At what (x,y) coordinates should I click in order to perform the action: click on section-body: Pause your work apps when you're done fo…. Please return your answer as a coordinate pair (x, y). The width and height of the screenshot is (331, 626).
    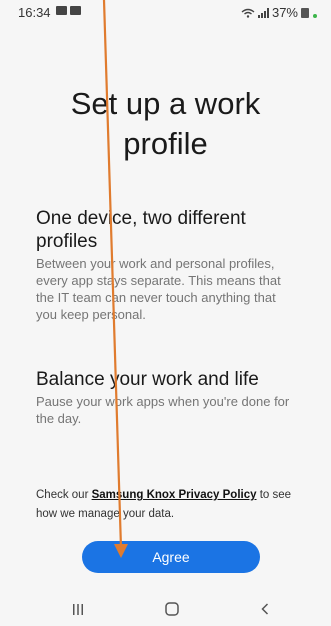
    Looking at the image, I should click on (163, 410).